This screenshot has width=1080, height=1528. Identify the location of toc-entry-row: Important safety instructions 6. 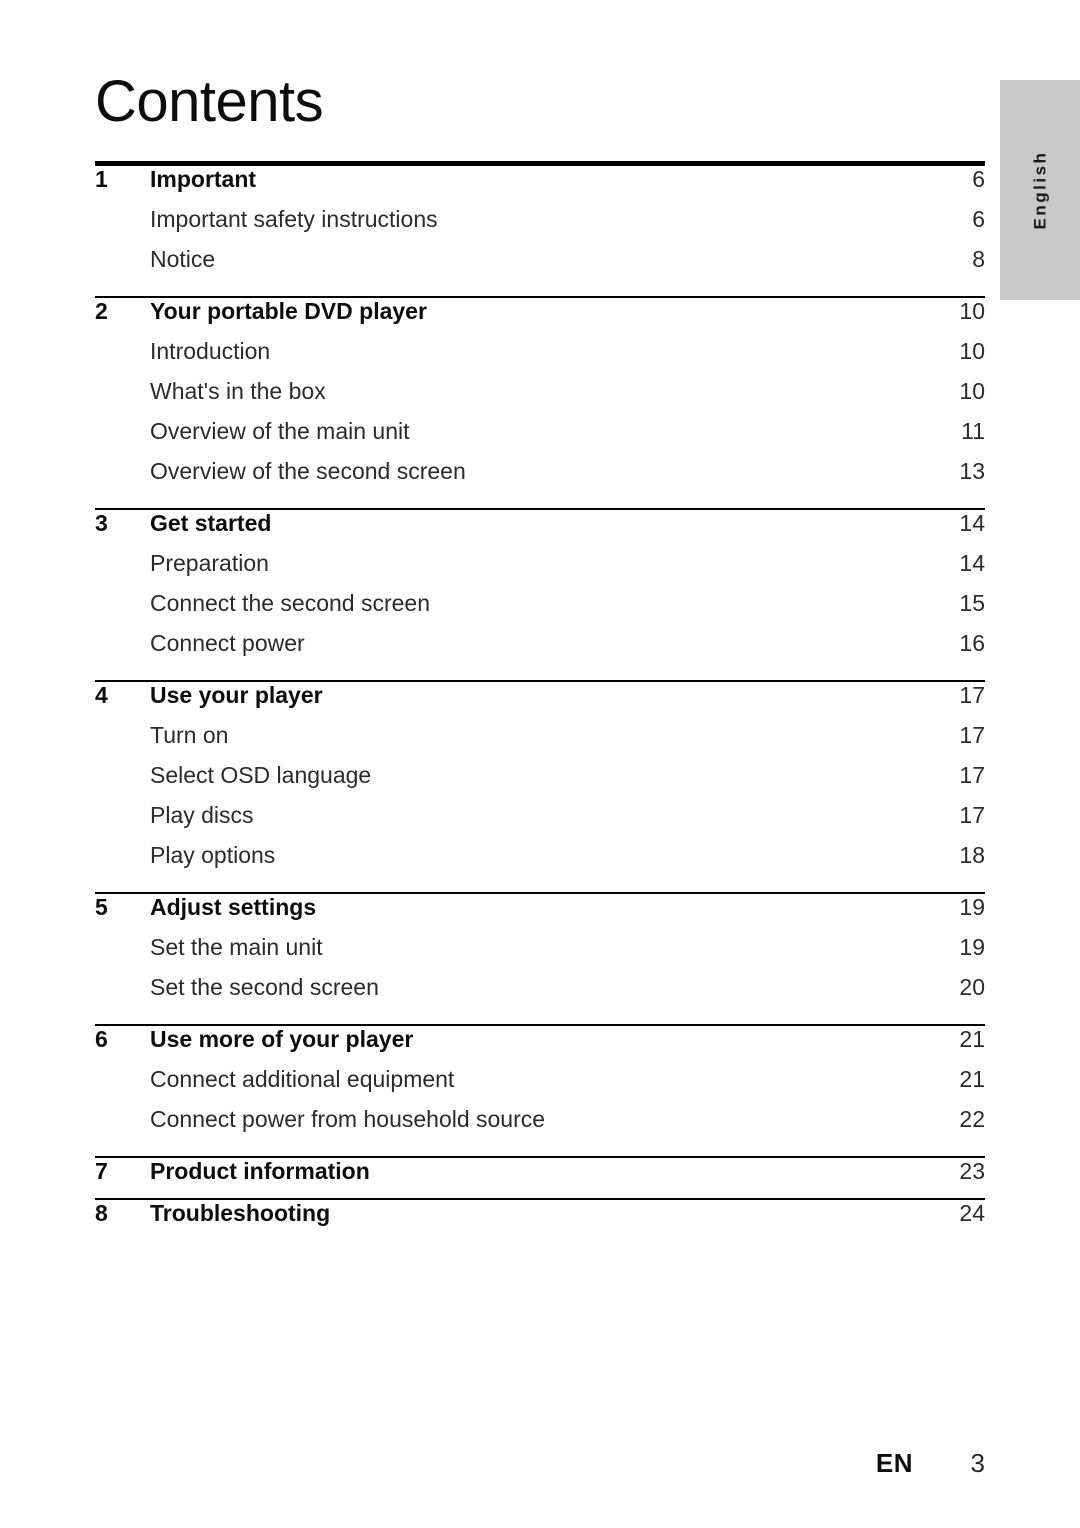
(540, 226).